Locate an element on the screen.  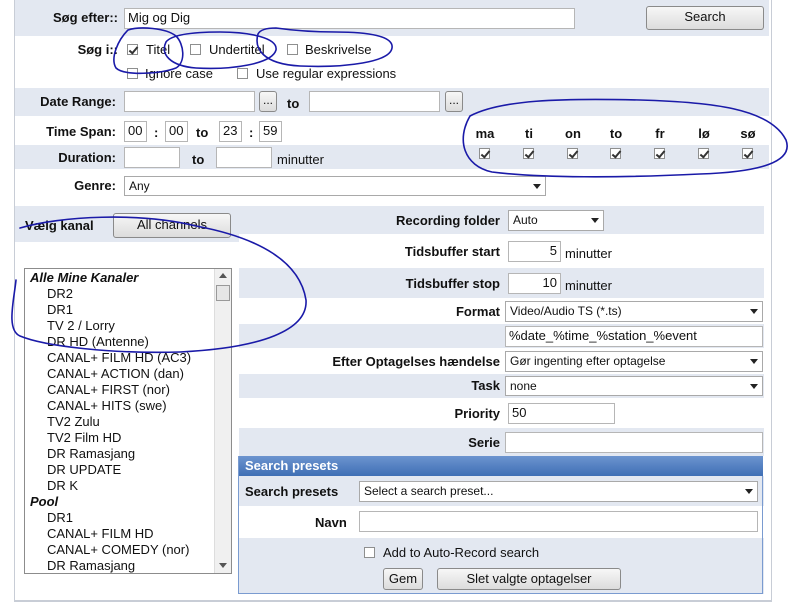
time-to-hour-input: 23 is located at coordinates (230, 131).